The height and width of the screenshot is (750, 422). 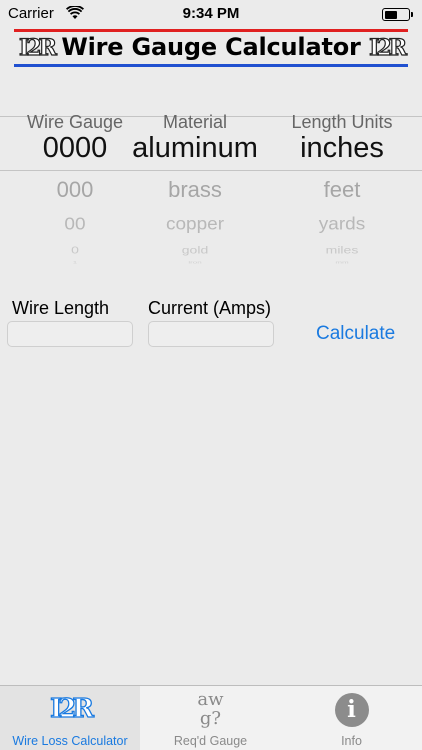 I want to click on battery-nub, so click(x=412, y=14).